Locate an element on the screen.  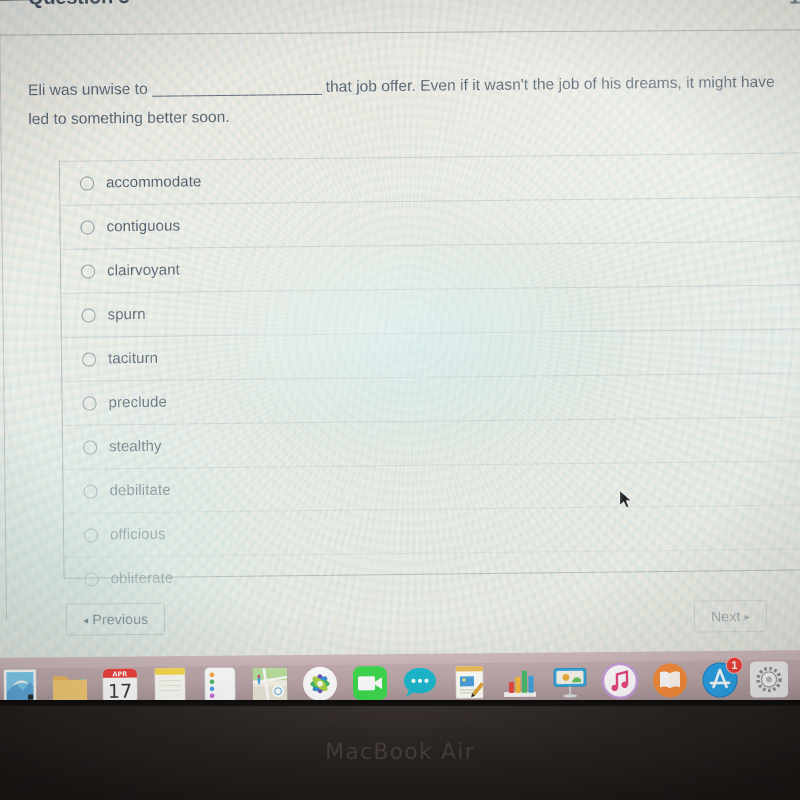
previous-button: ◂ Previous is located at coordinates (115, 619).